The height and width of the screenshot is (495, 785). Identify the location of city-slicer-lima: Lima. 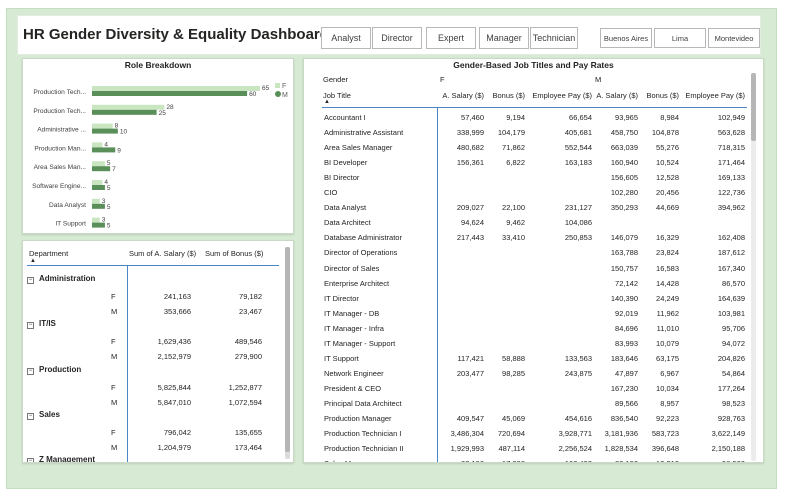
(680, 38).